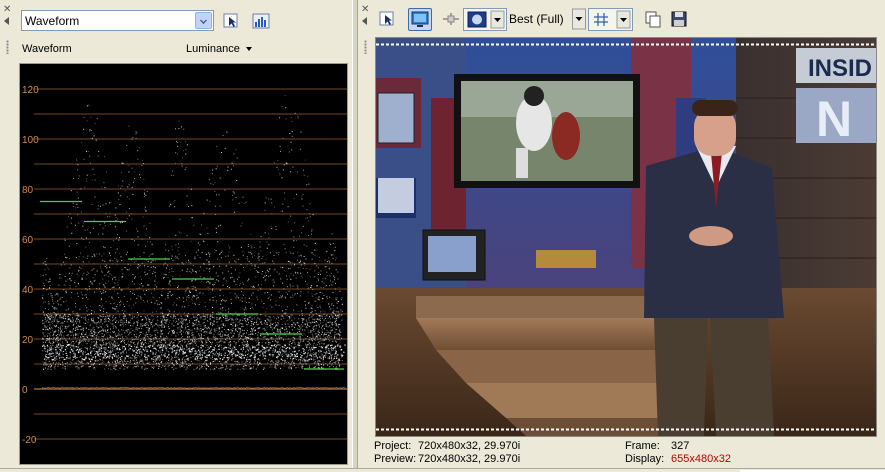  What do you see at coordinates (52, 21) in the screenshot?
I see `scope-type-value: Waveform` at bounding box center [52, 21].